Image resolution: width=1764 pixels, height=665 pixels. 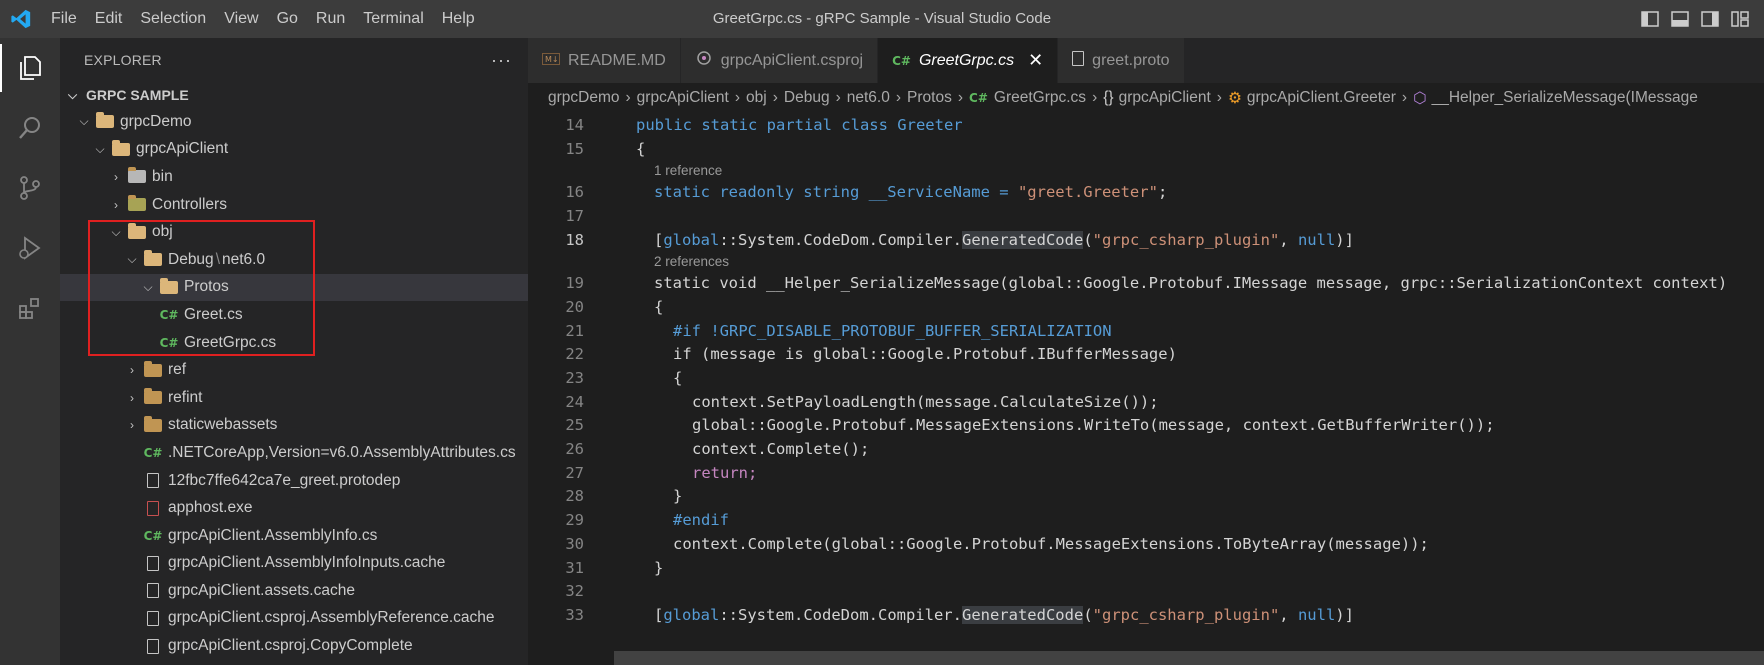 I want to click on breadcrumb-item: __Helper_SerializeMessage(IMessage, so click(x=1565, y=98).